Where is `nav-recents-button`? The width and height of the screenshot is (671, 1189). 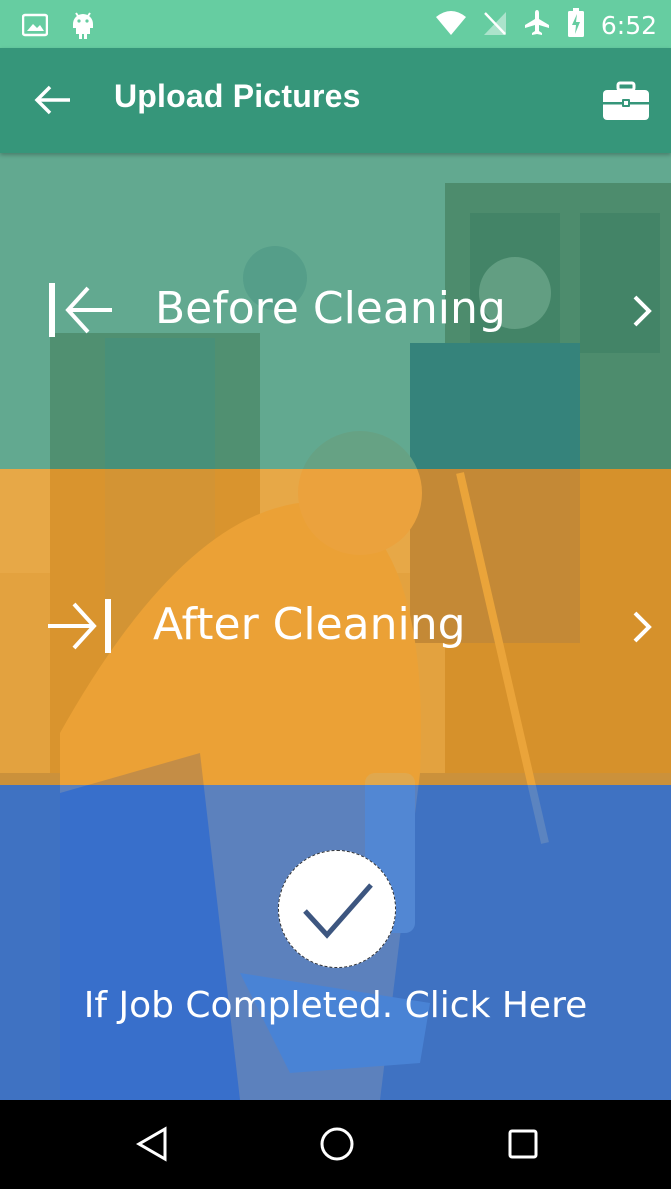 nav-recents-button is located at coordinates (523, 1144).